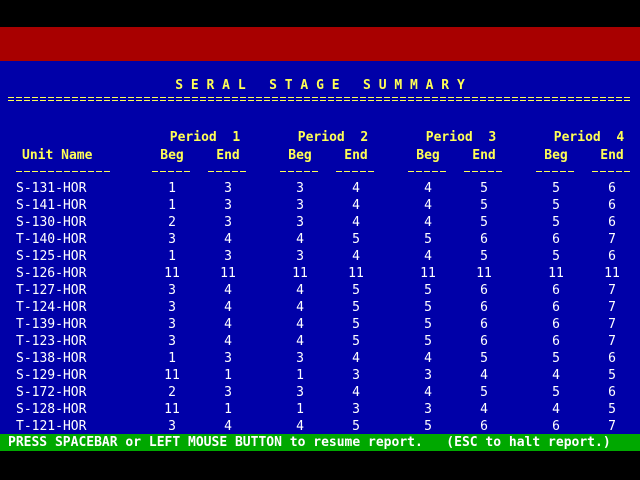 Image resolution: width=640 pixels, height=480 pixels. What do you see at coordinates (205, 137) in the screenshot?
I see `period-1-header: Period 1` at bounding box center [205, 137].